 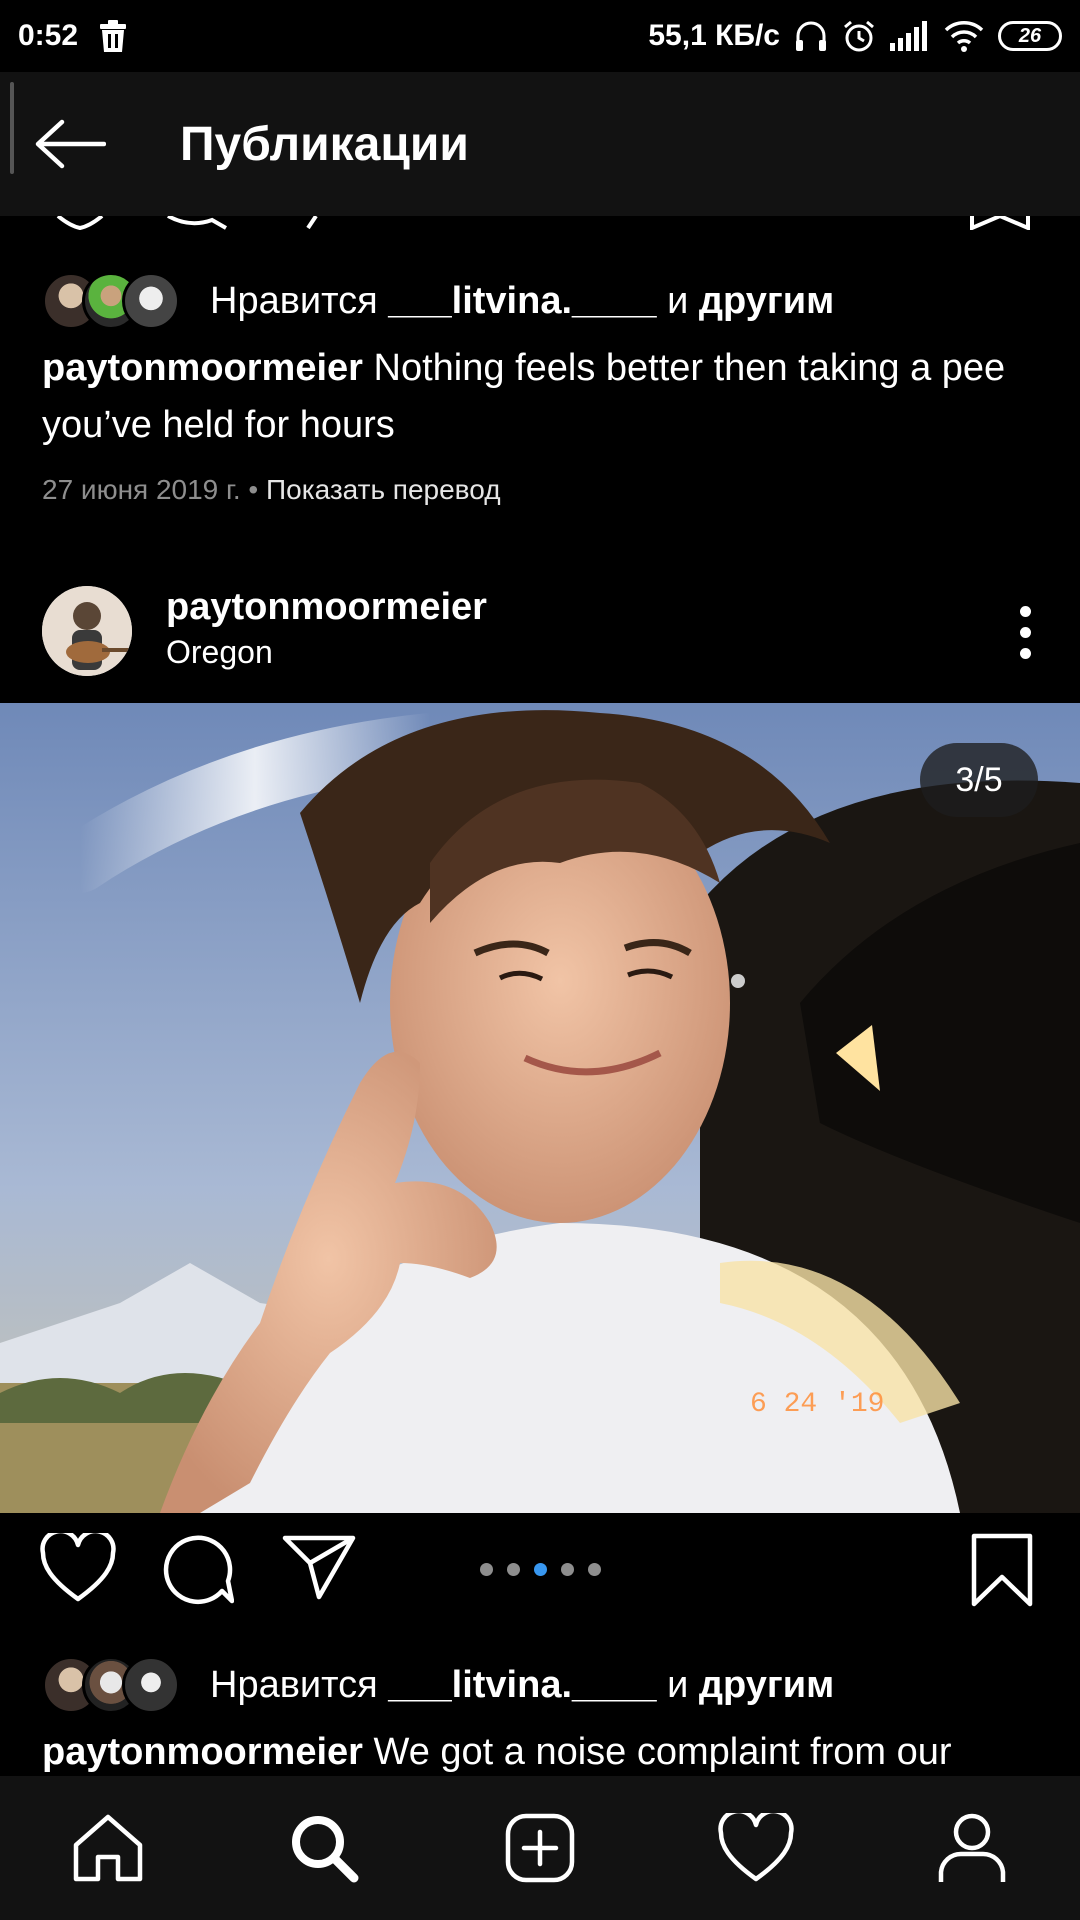 What do you see at coordinates (979, 780) in the screenshot?
I see `carousel-counter-badge: 3/5` at bounding box center [979, 780].